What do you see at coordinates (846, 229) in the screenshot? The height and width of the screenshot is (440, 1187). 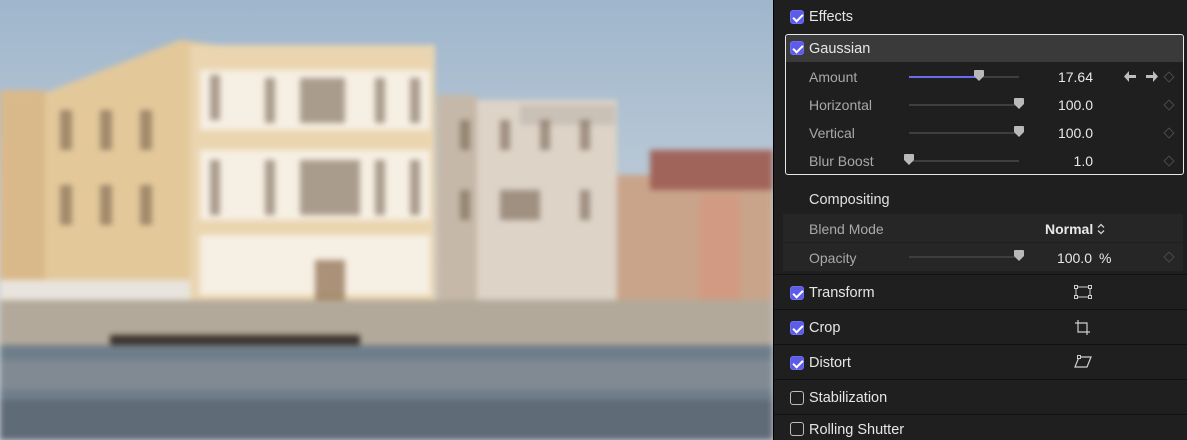 I see `blend-mode-label: Blend Mode` at bounding box center [846, 229].